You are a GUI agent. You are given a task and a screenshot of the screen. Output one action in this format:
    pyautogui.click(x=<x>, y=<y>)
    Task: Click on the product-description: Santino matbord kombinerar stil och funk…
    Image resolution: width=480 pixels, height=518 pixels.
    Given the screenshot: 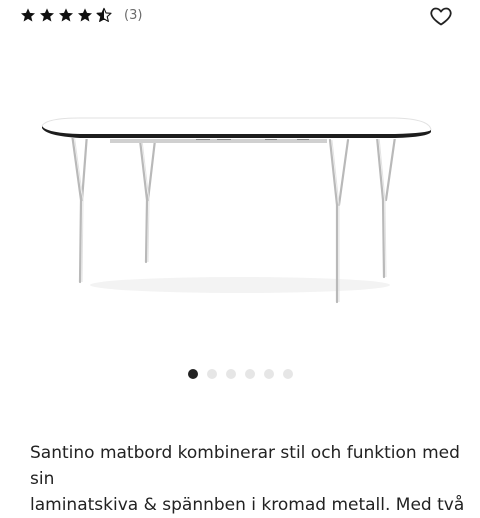 What is the action you would take?
    pyautogui.click(x=250, y=479)
    